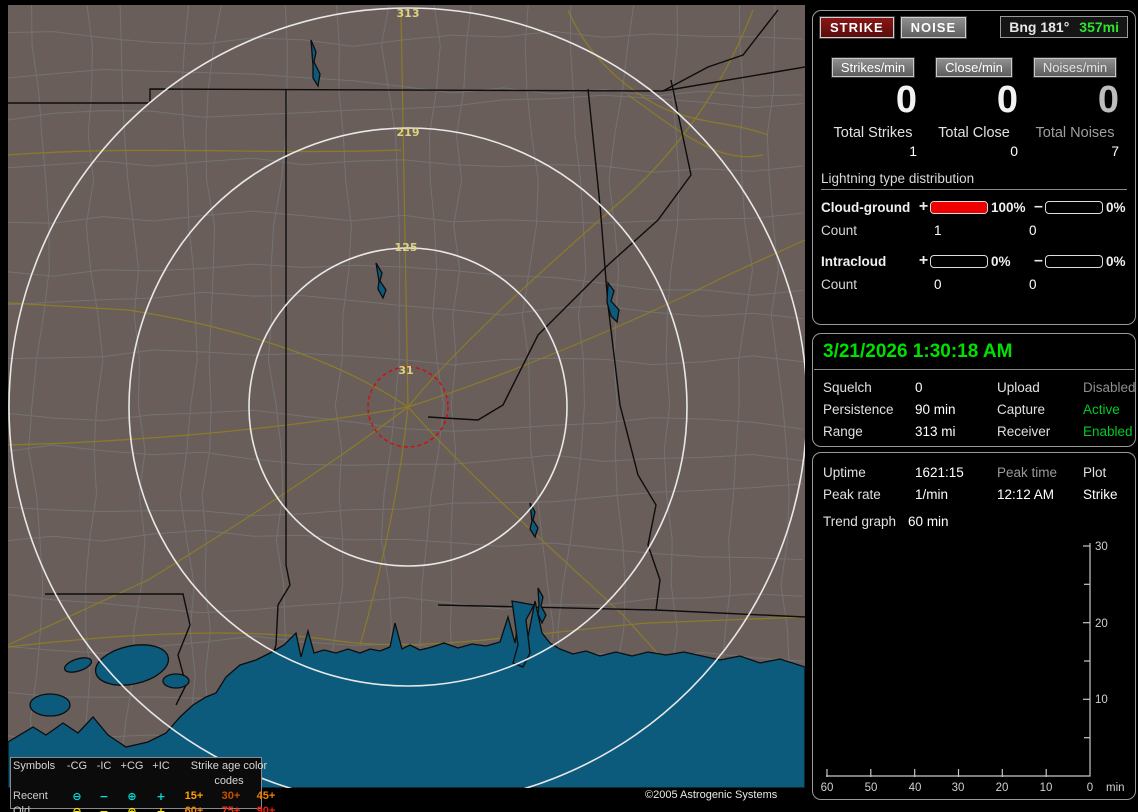 The height and width of the screenshot is (812, 1138). What do you see at coordinates (266, 796) in the screenshot?
I see `age-45-label: 45+` at bounding box center [266, 796].